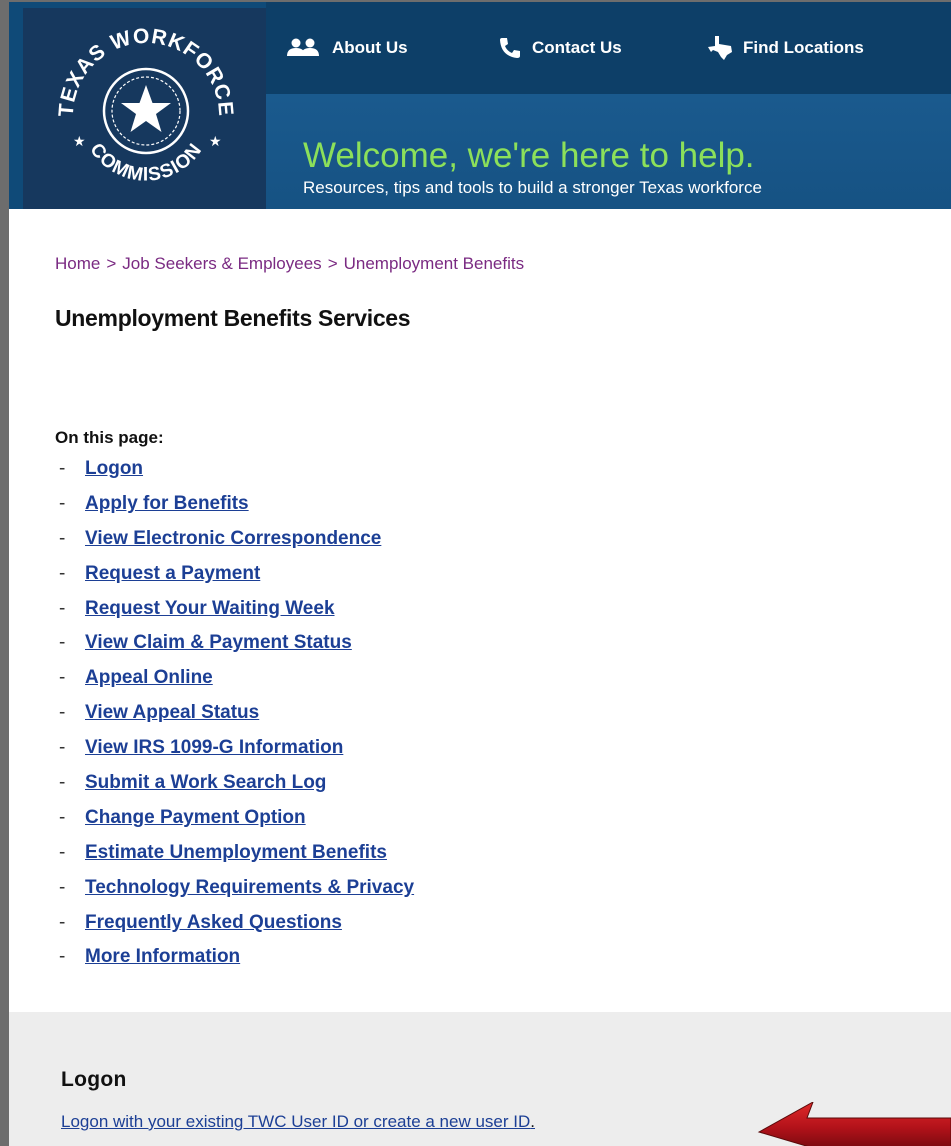 This screenshot has height=1146, width=951. I want to click on logon-section-title: Logon, so click(94, 1079).